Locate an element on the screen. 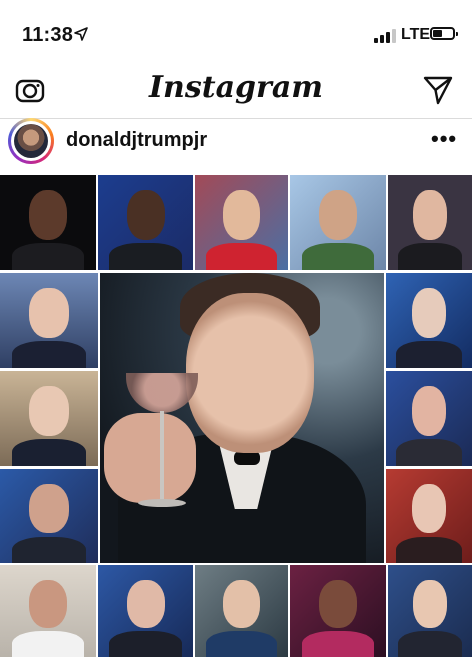 The width and height of the screenshot is (472, 657). top-navigation: Instagram is located at coordinates (236, 90).